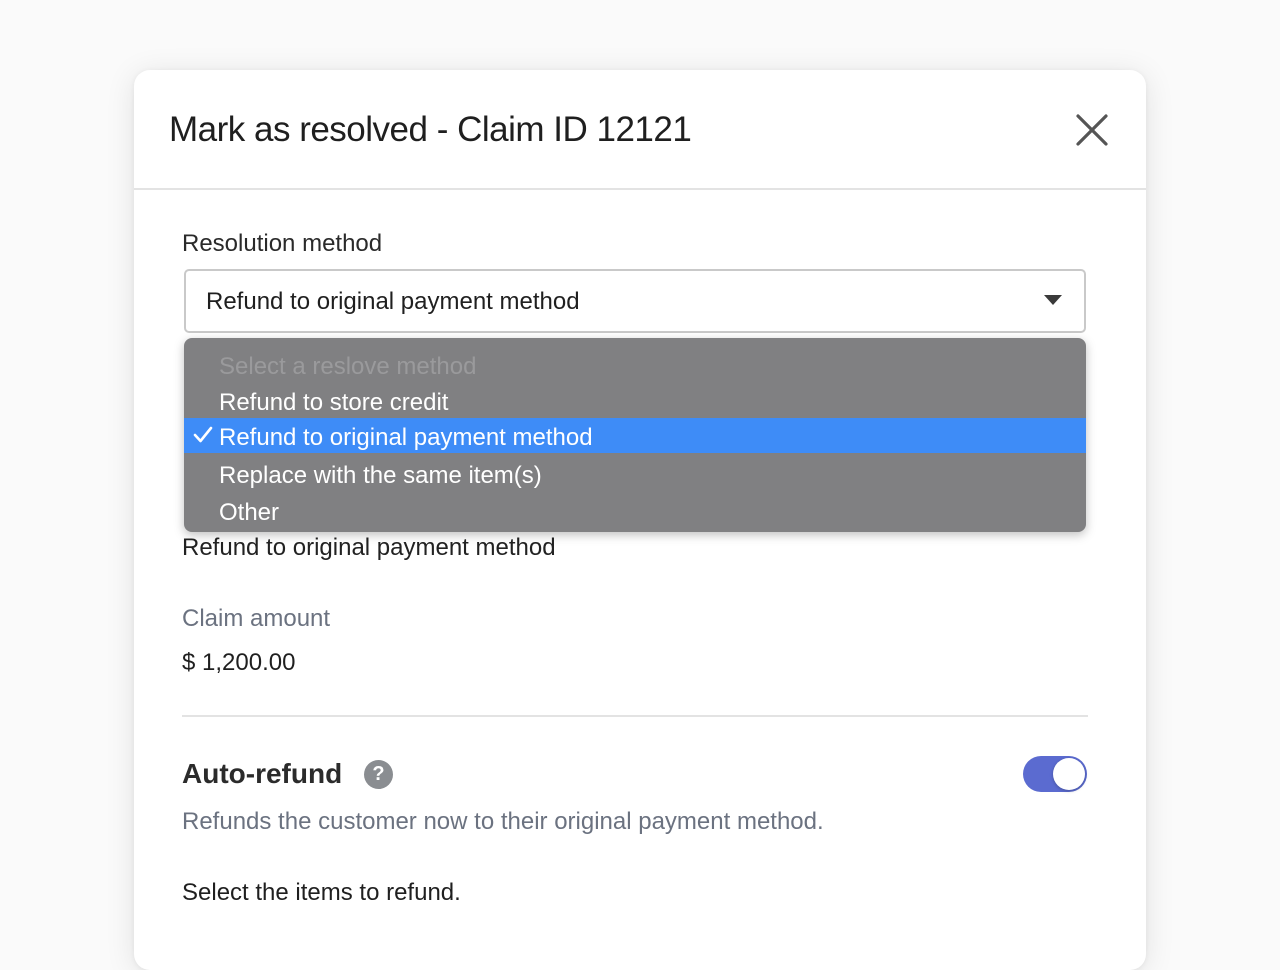 The width and height of the screenshot is (1280, 970). What do you see at coordinates (635, 301) in the screenshot?
I see `resolution-method-select: Refund to original payment method` at bounding box center [635, 301].